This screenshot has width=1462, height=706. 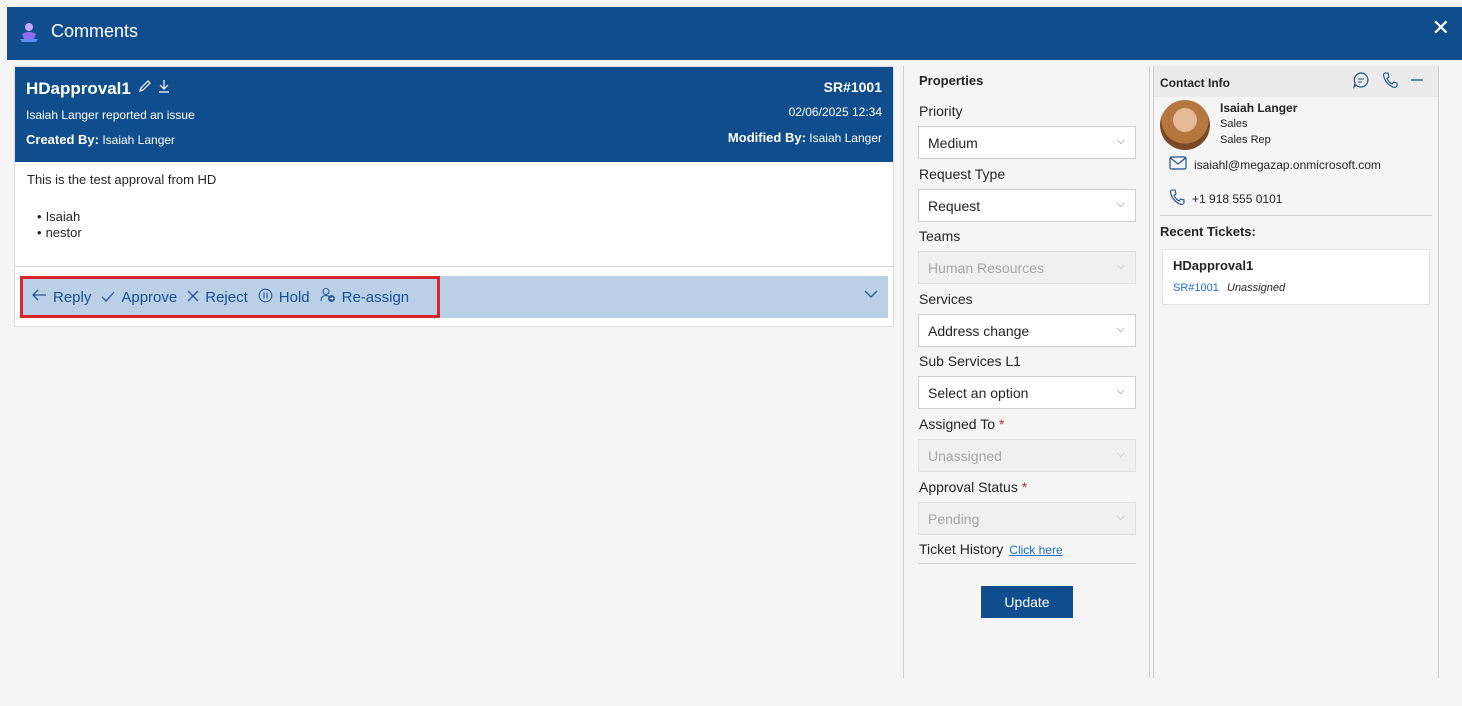 What do you see at coordinates (1027, 602) in the screenshot?
I see `update-button: Update` at bounding box center [1027, 602].